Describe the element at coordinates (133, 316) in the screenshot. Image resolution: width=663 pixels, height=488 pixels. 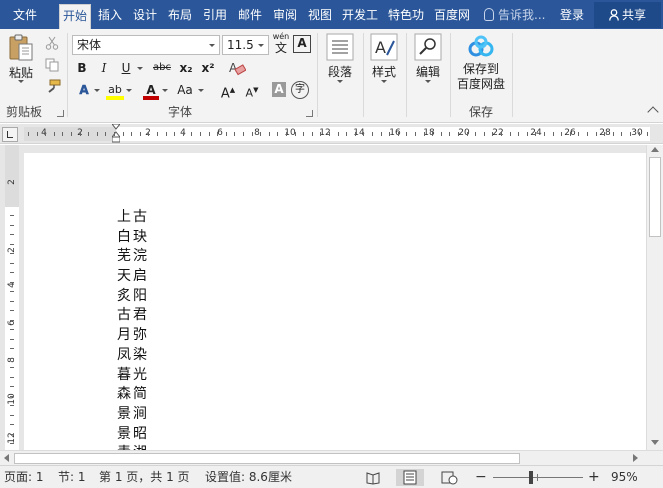
I see `text-line: 古君` at that location.